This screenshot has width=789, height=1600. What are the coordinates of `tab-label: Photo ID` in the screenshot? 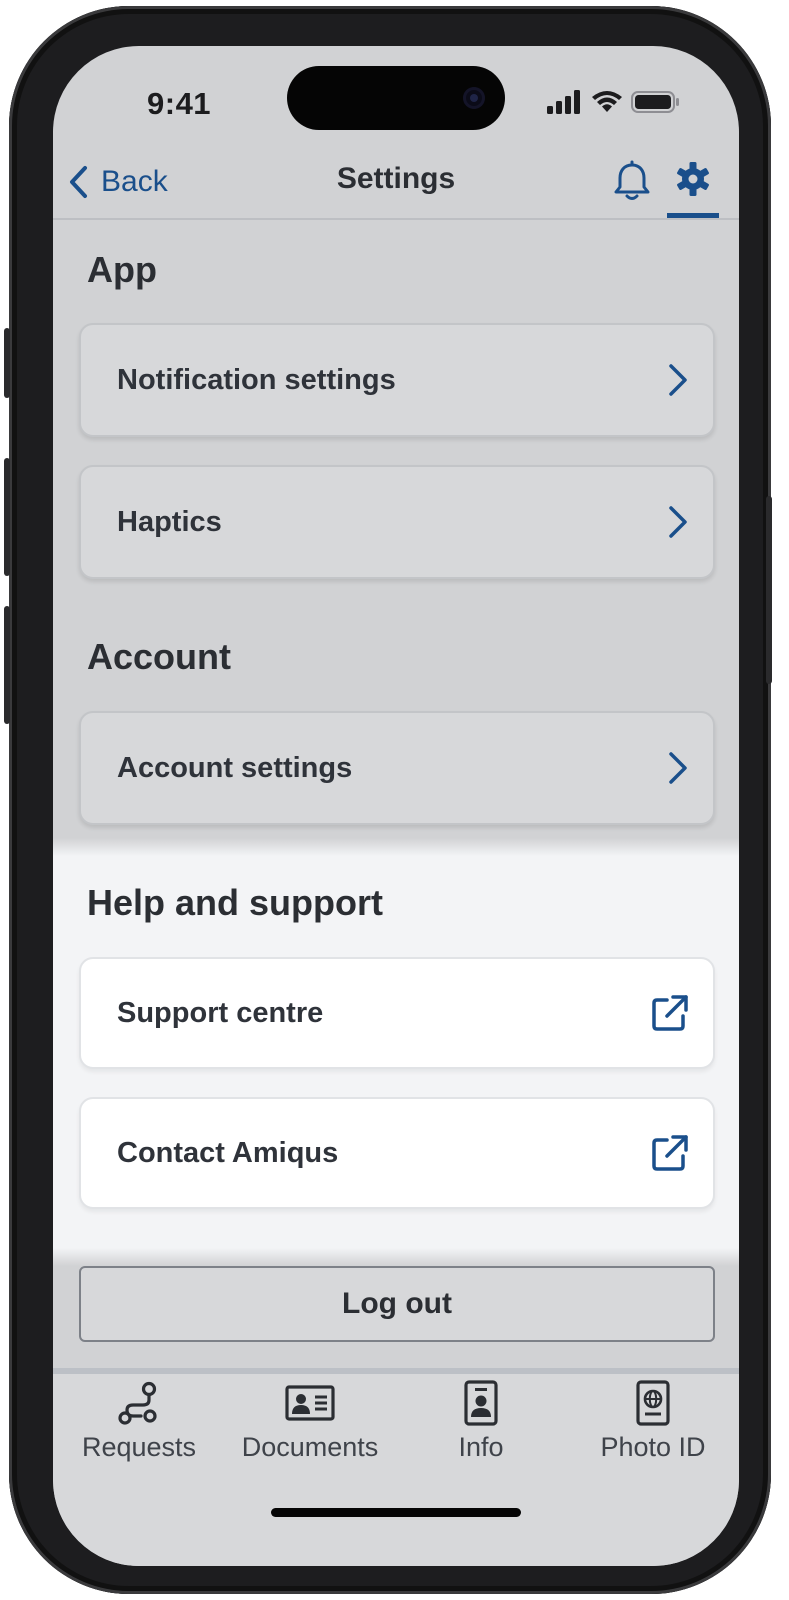 It's located at (653, 1447).